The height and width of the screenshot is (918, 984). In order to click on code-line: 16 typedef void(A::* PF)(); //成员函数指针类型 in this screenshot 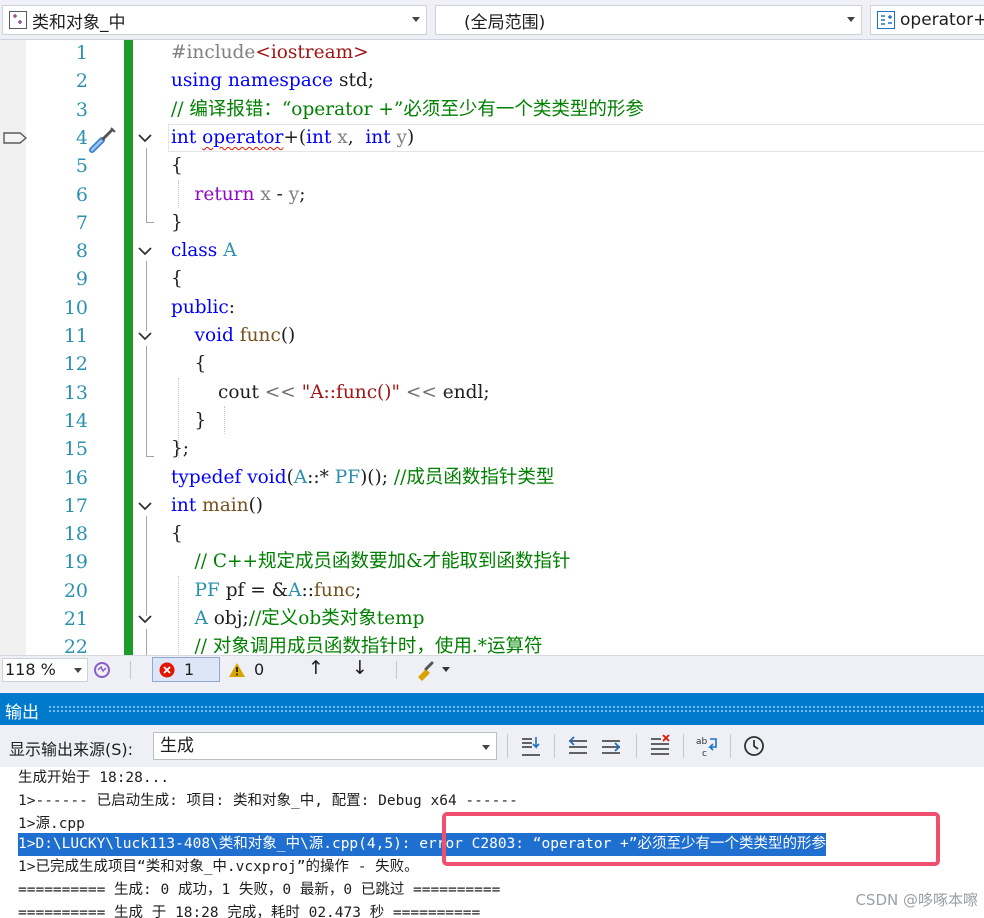, I will do `click(492, 478)`.